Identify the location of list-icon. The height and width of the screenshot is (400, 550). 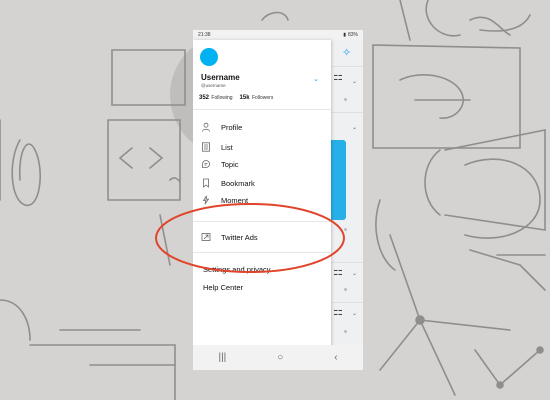
(206, 147).